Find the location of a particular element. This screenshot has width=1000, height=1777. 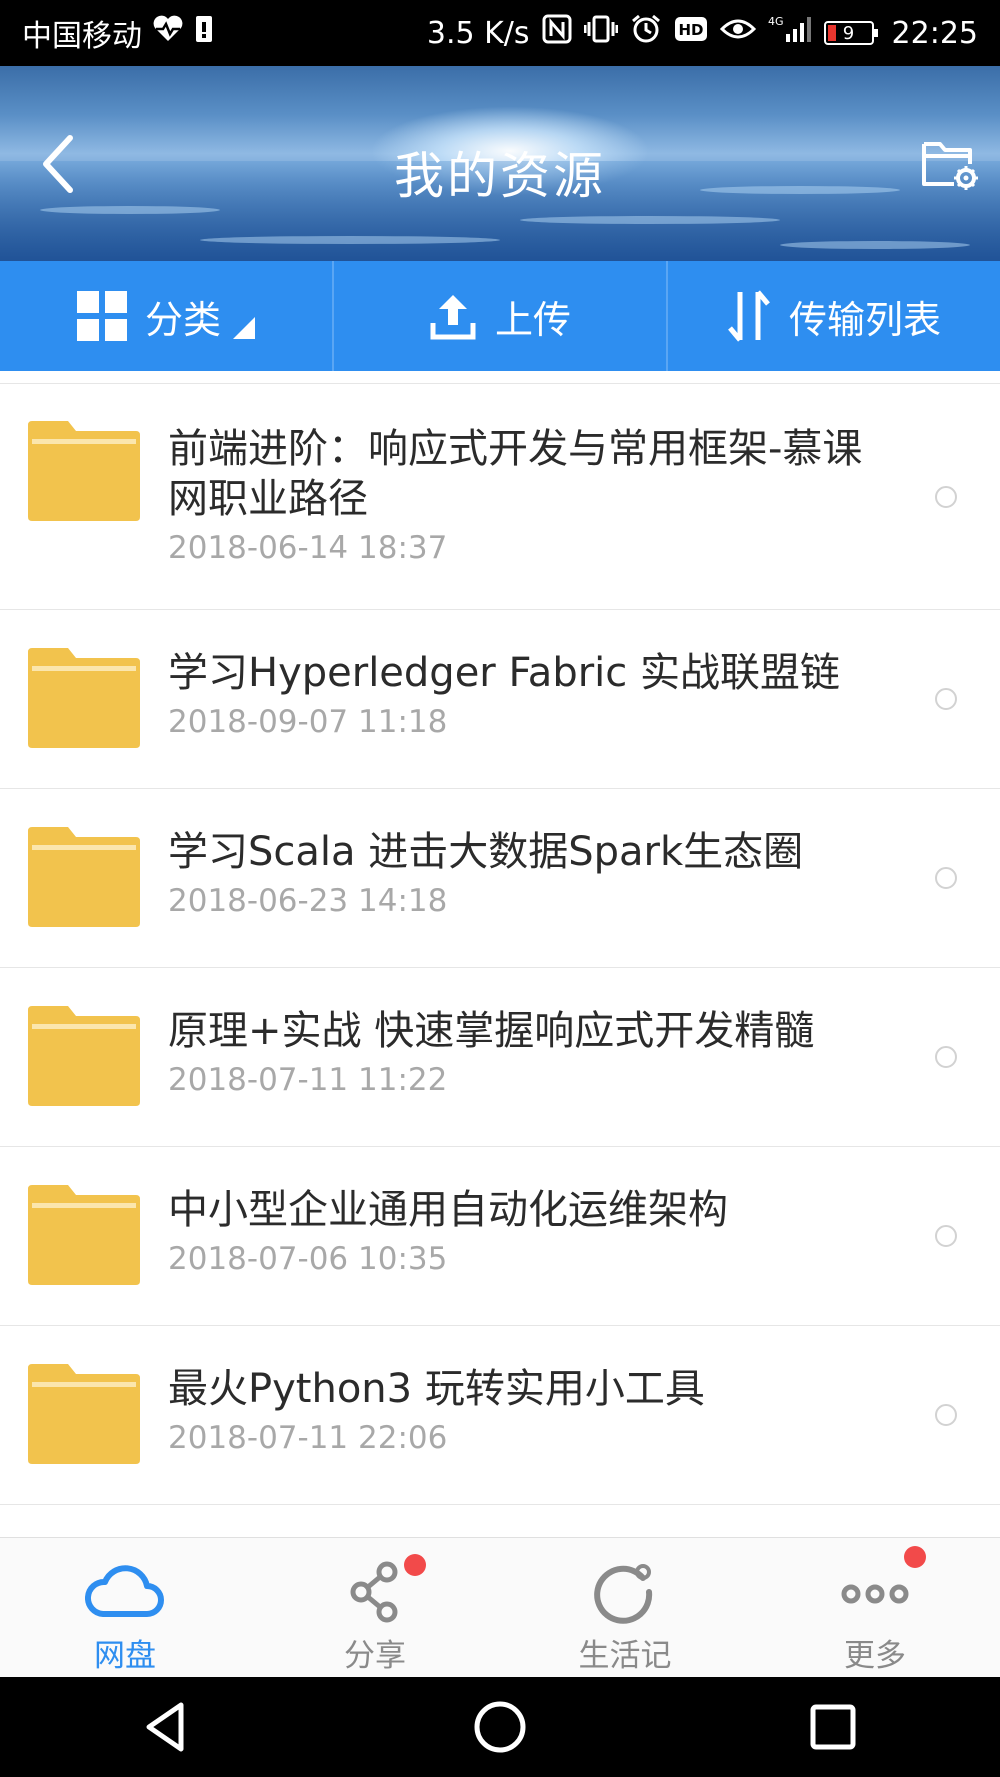

nfc-icon is located at coordinates (557, 33).